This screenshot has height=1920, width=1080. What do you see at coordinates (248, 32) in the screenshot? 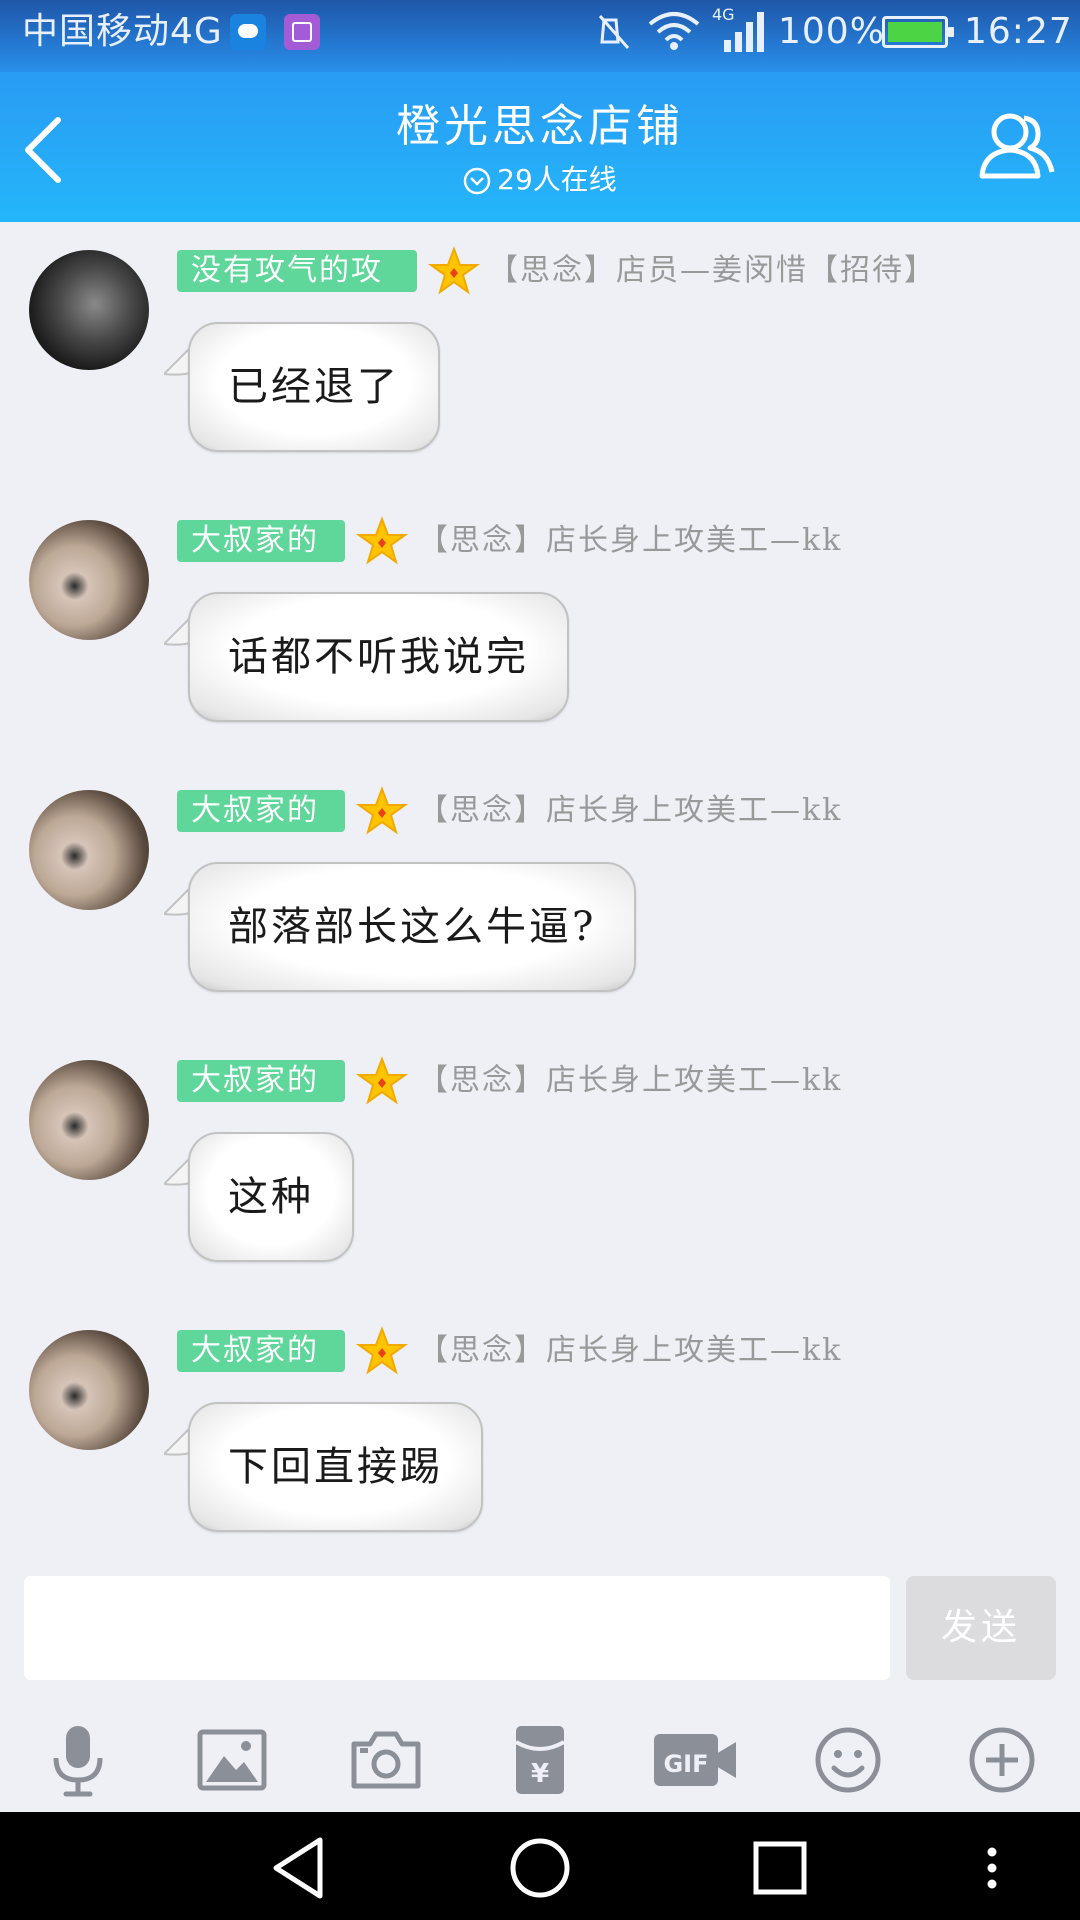
I see `chat-notify-icon` at bounding box center [248, 32].